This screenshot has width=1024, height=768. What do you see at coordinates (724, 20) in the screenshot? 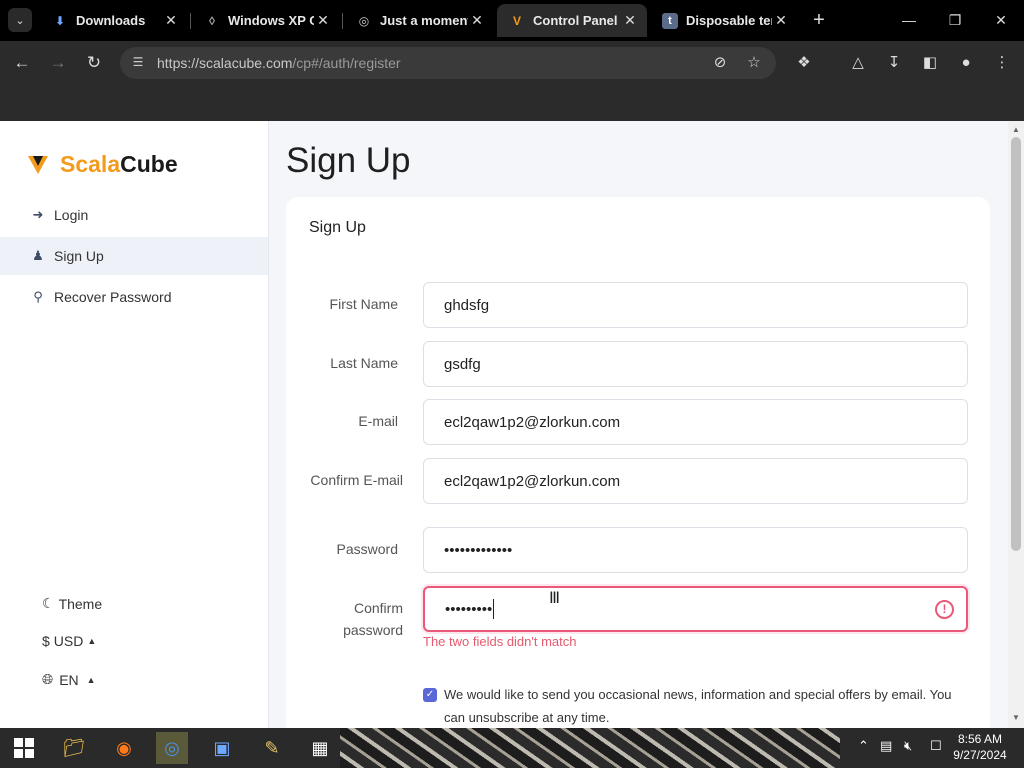
I see `tab-disposable: t Disposable ter ✕` at bounding box center [724, 20].